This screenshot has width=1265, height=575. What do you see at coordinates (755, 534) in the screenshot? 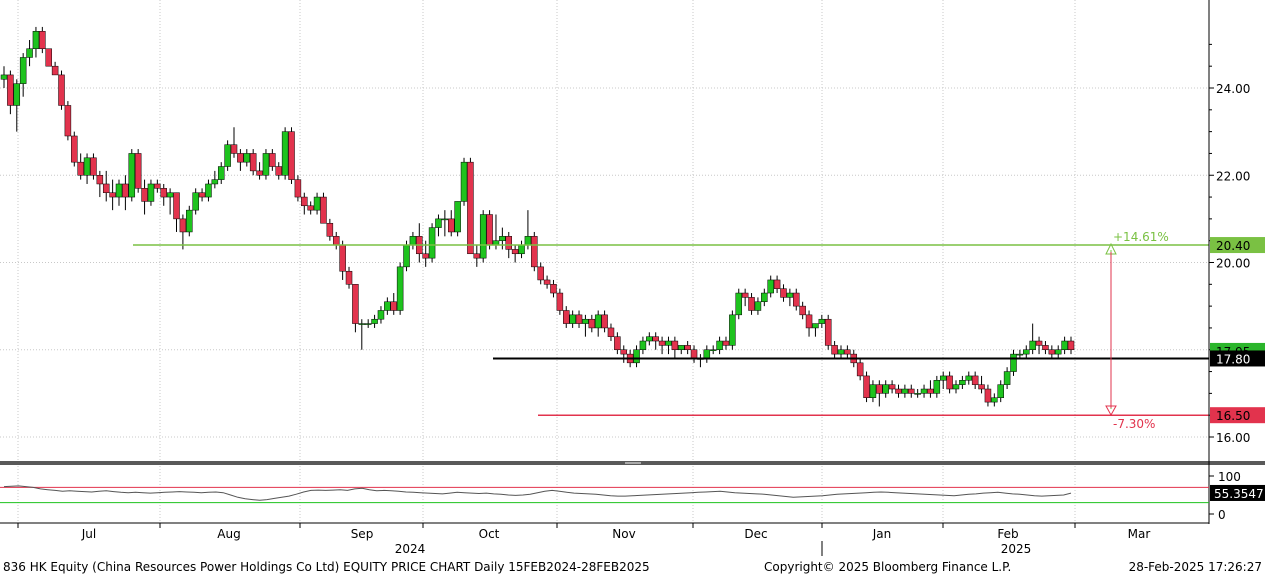
I see `month-label: Dec` at bounding box center [755, 534].